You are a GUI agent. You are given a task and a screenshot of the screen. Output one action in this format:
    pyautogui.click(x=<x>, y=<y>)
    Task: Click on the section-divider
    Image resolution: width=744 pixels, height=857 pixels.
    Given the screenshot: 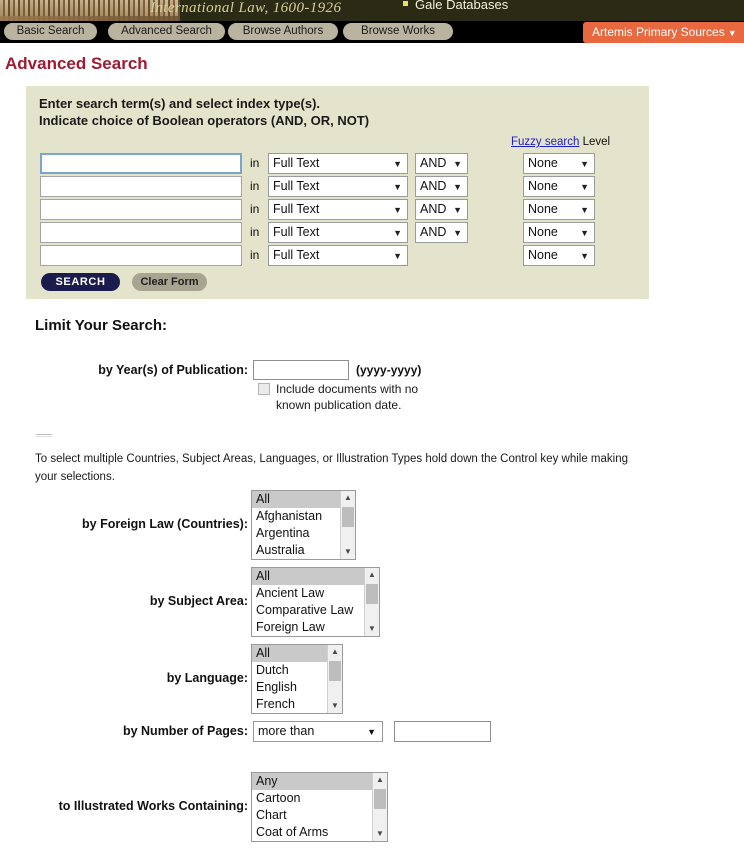 What is the action you would take?
    pyautogui.click(x=44, y=435)
    